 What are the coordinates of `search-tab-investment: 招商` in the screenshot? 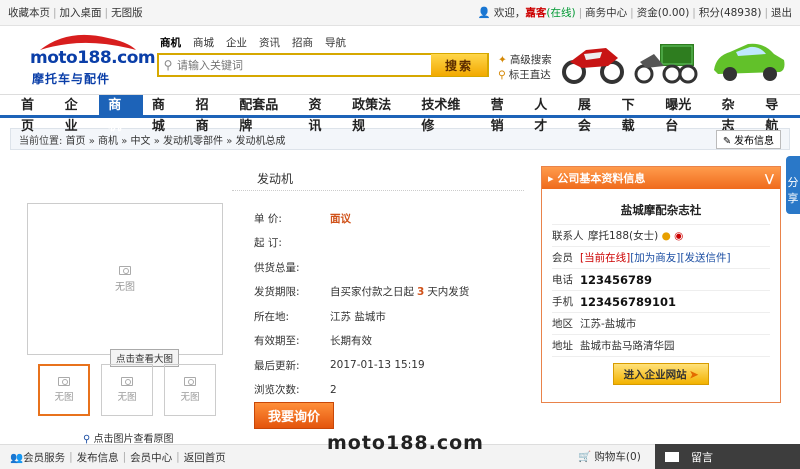 It's located at (302, 42).